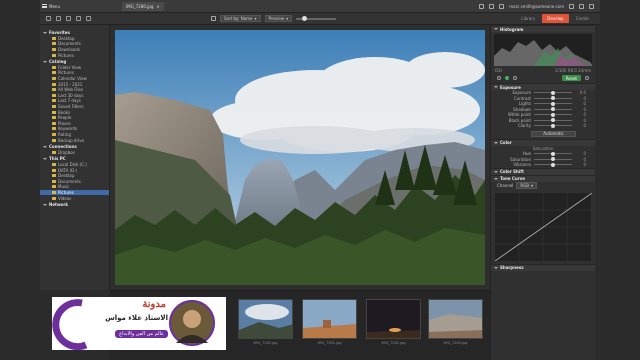  Describe the element at coordinates (78, 18) in the screenshot. I see `copy-icon` at that location.